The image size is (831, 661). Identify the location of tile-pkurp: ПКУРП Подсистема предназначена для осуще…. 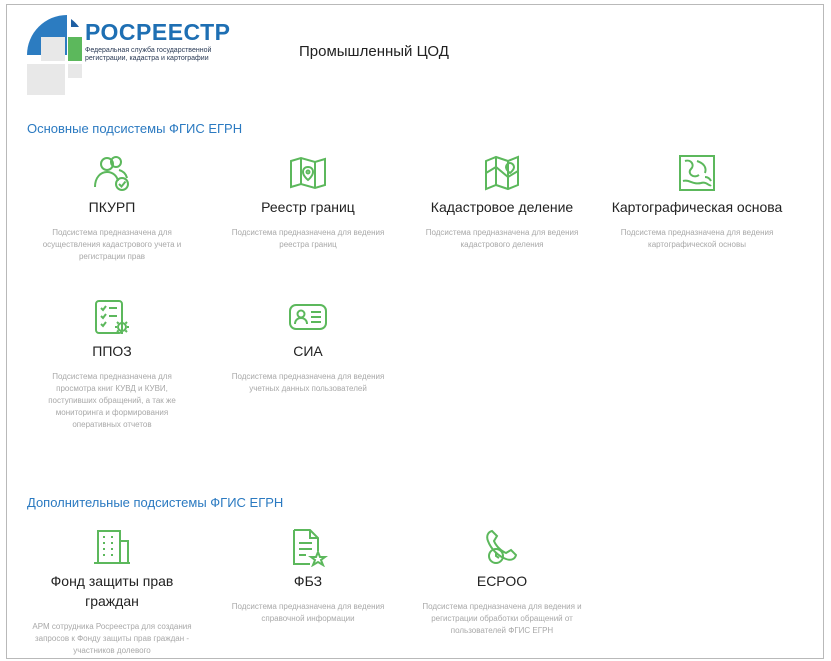
(112, 208).